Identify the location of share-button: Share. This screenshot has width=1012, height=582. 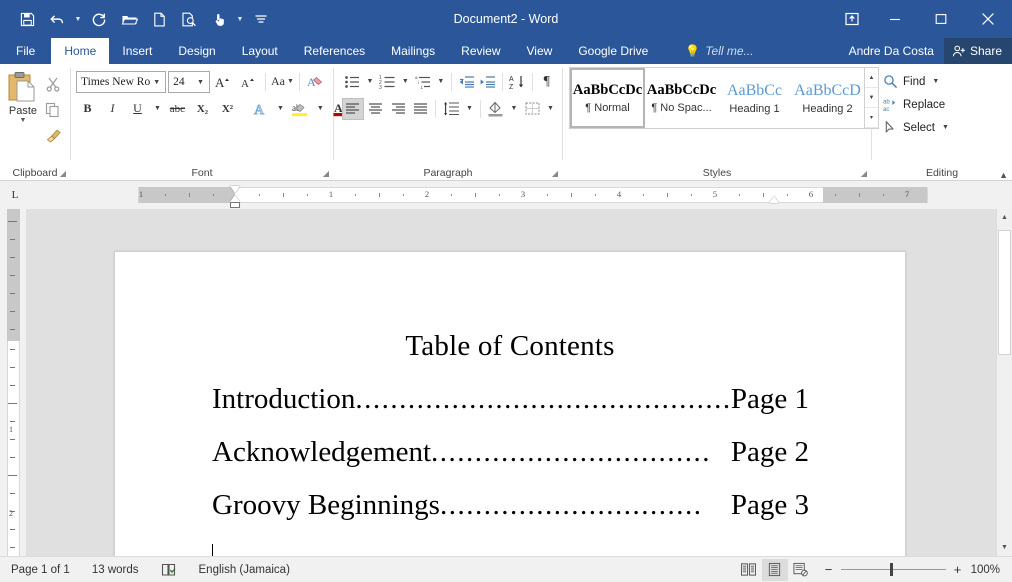
(977, 51).